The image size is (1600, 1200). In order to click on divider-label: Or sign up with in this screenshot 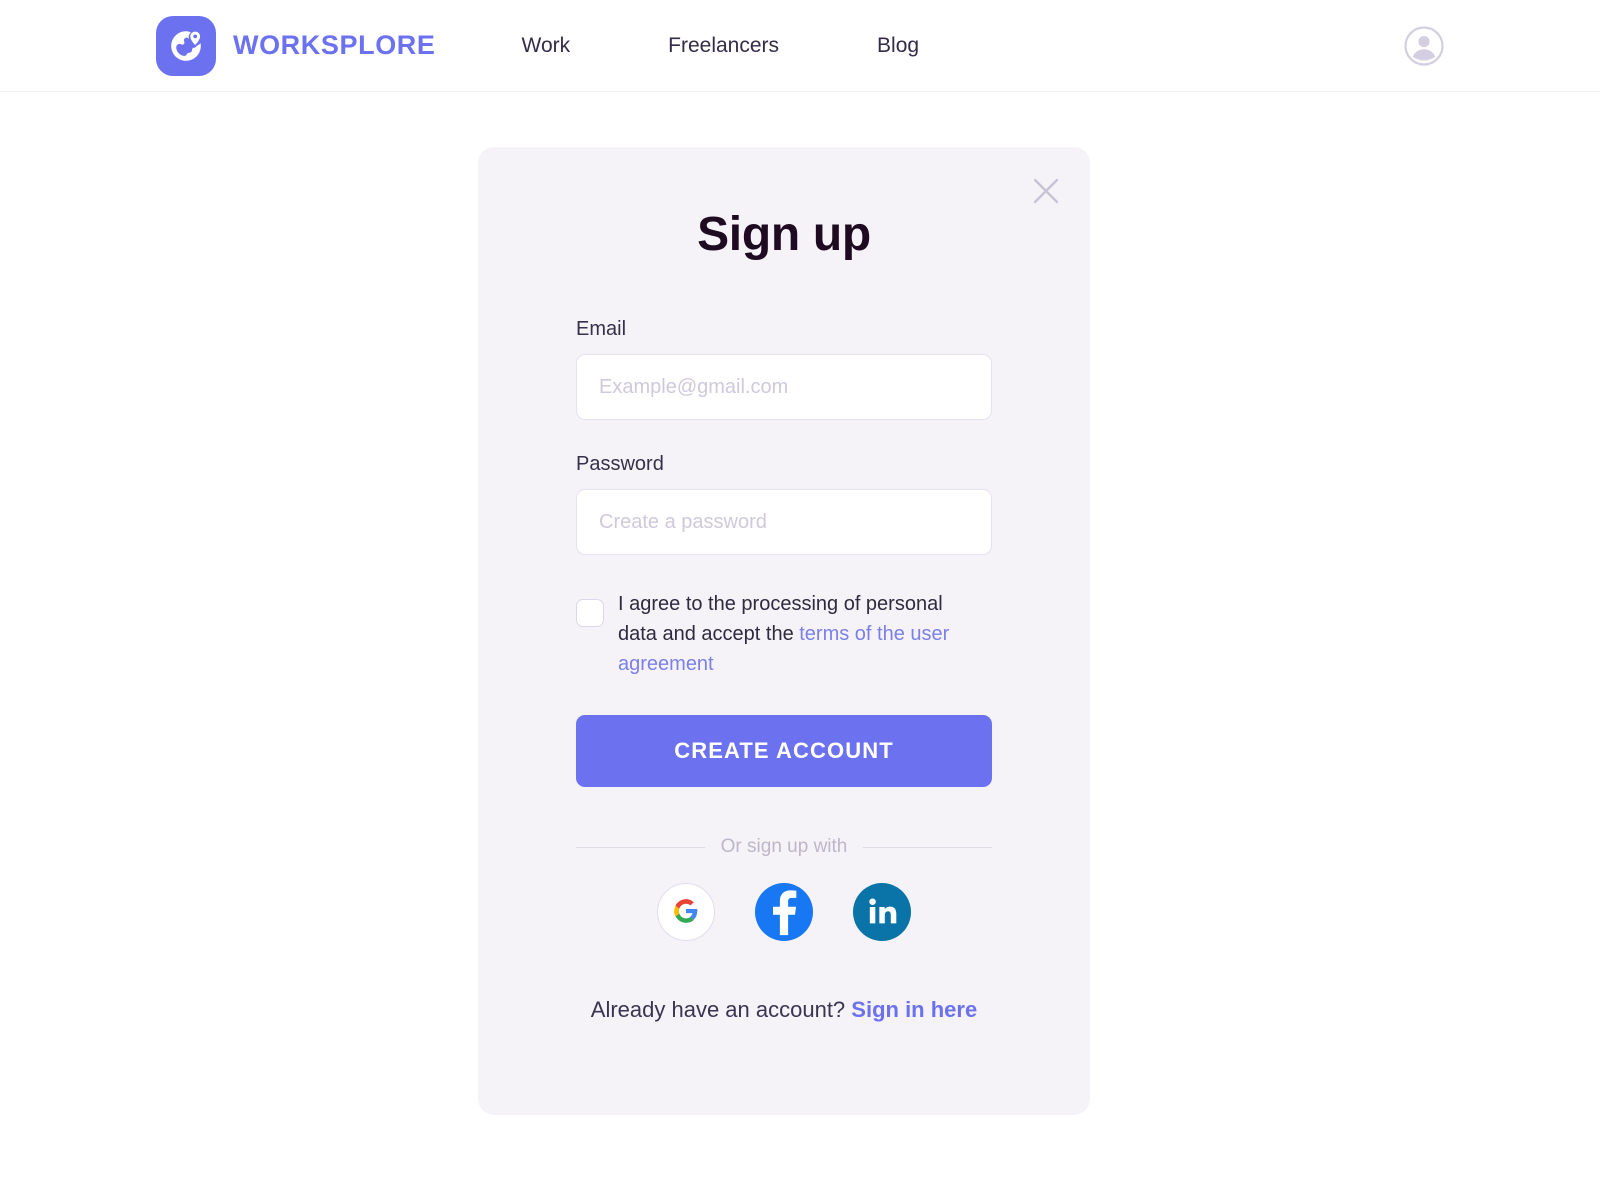, I will do `click(784, 846)`.